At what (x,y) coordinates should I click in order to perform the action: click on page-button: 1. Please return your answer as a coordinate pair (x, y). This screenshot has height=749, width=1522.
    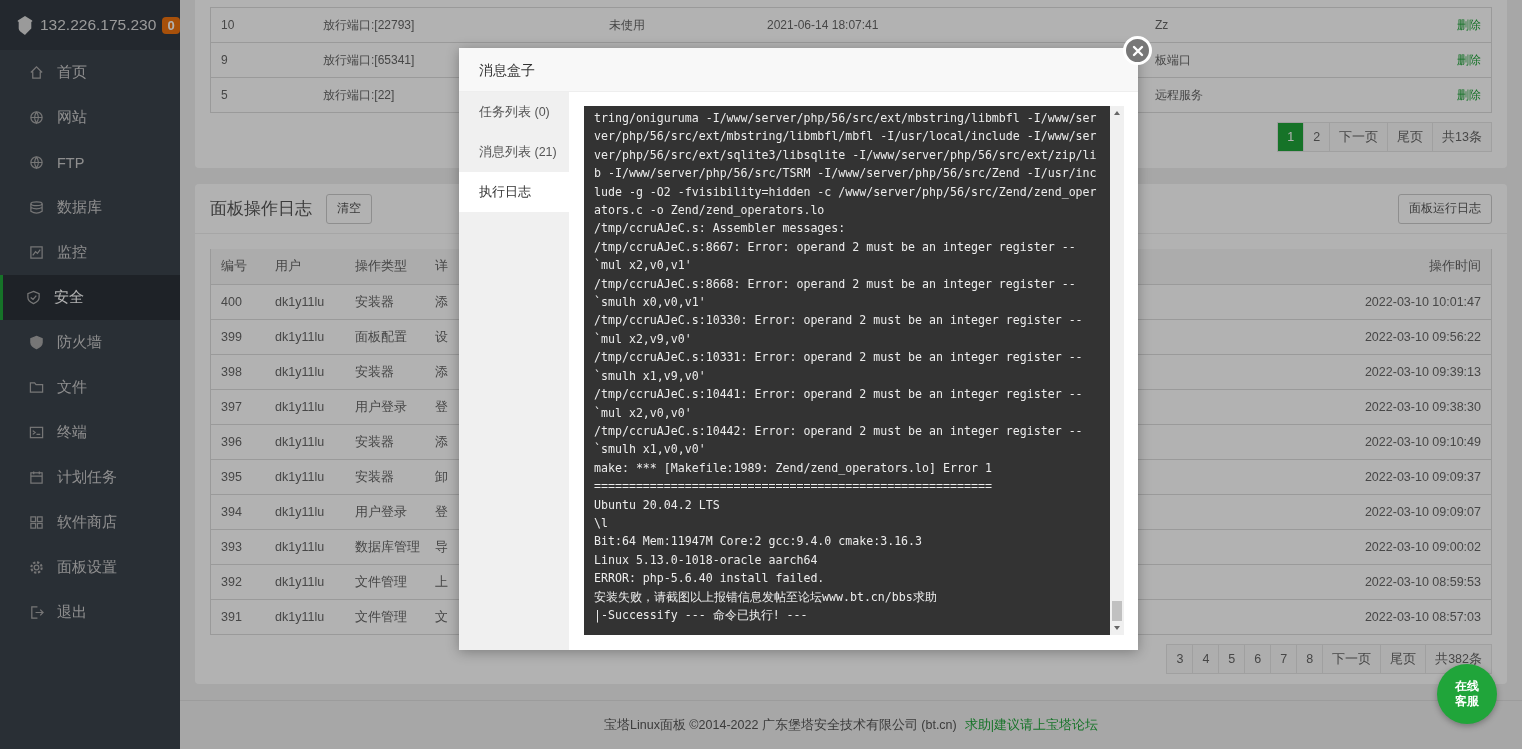
    Looking at the image, I should click on (1291, 137).